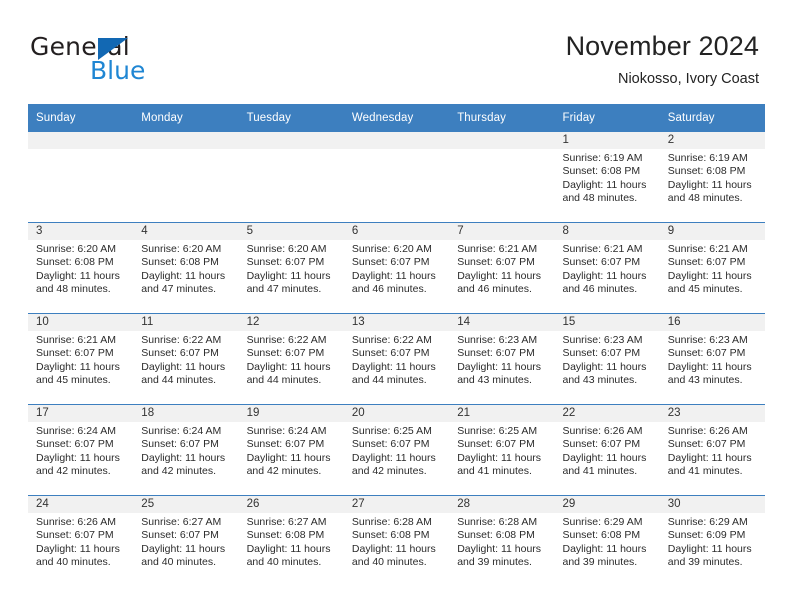  Describe the element at coordinates (712, 231) in the screenshot. I see `day-number: 9` at that location.